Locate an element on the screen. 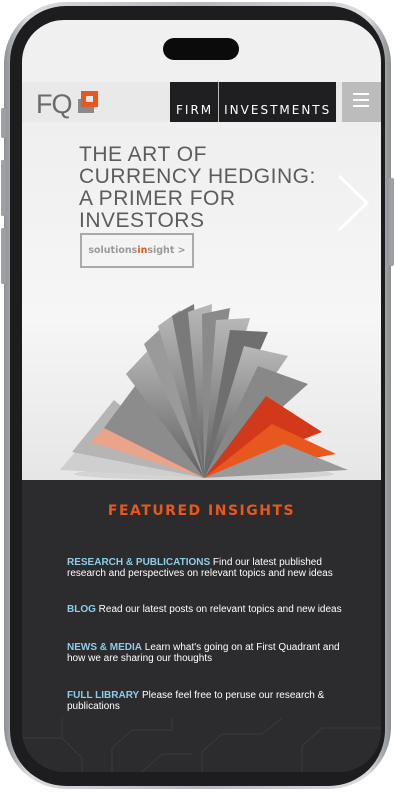 The height and width of the screenshot is (792, 395). solutions-label-highlight: in is located at coordinates (142, 250).